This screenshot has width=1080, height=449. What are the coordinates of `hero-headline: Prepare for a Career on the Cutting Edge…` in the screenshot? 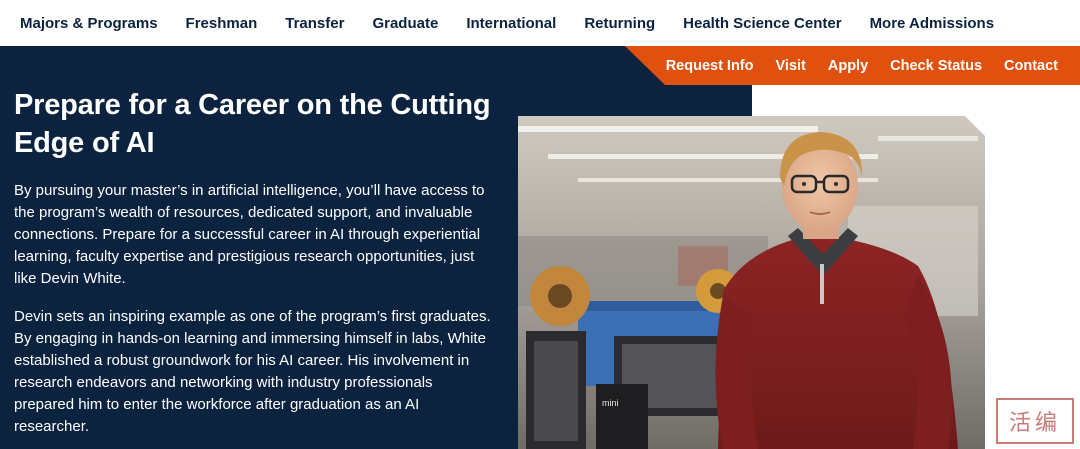 It's located at (252, 124).